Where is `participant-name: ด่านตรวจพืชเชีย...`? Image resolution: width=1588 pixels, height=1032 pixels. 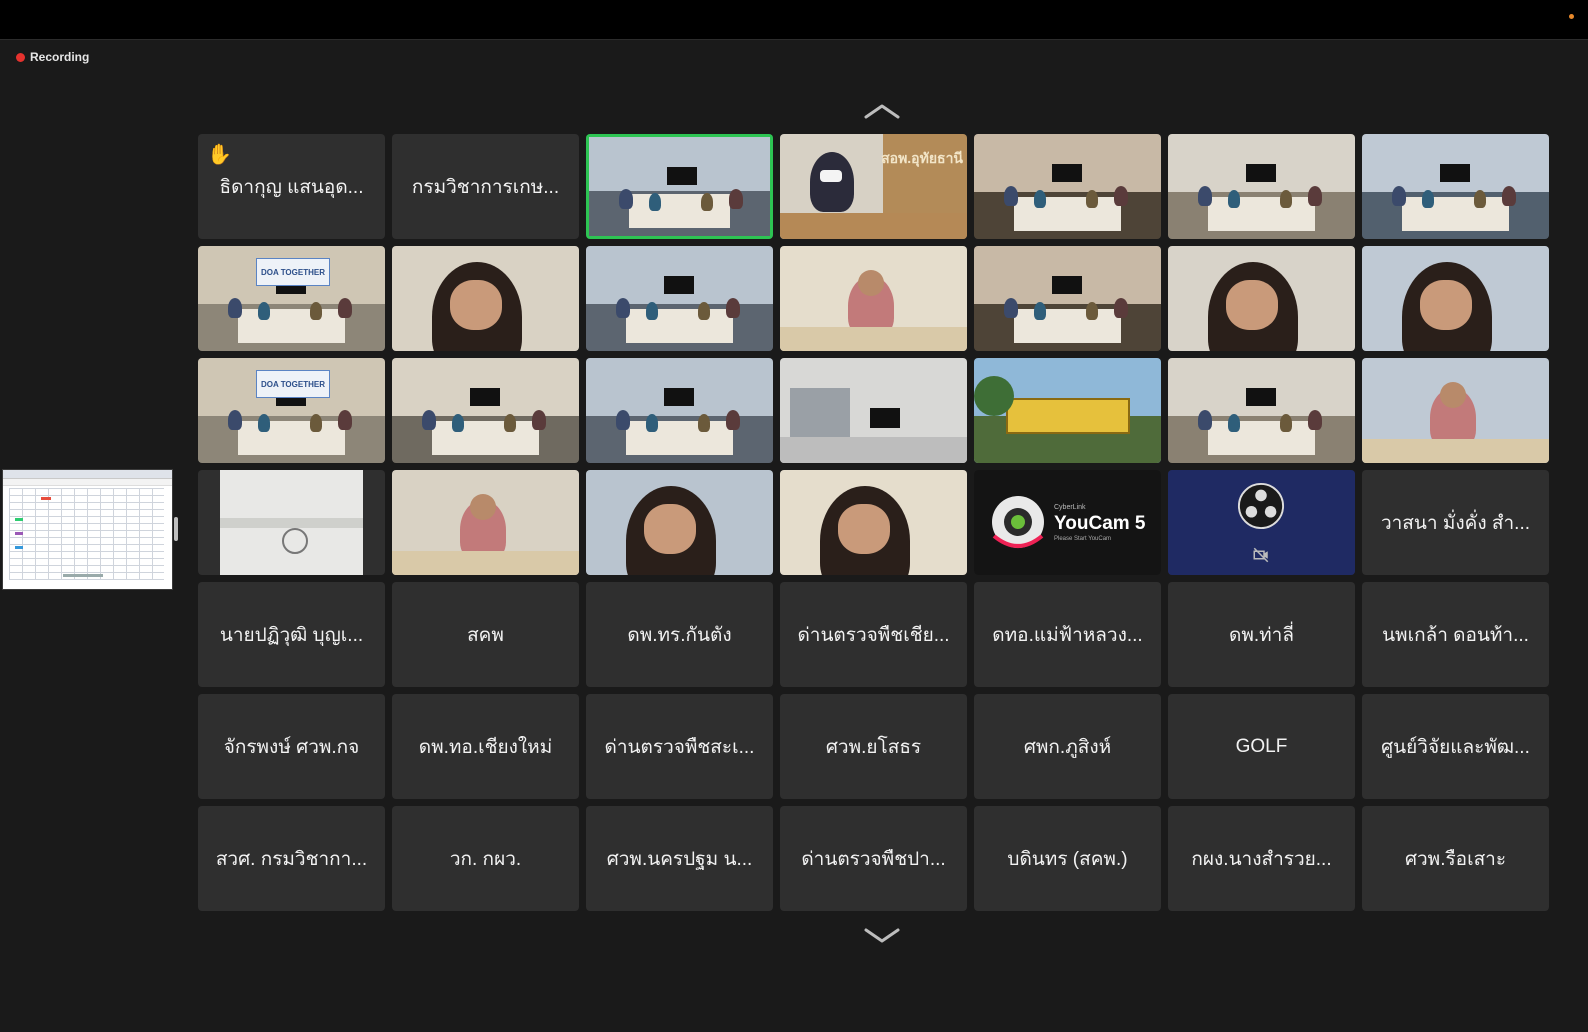
participant-name: ด่านตรวจพืชเชีย... is located at coordinates (873, 635).